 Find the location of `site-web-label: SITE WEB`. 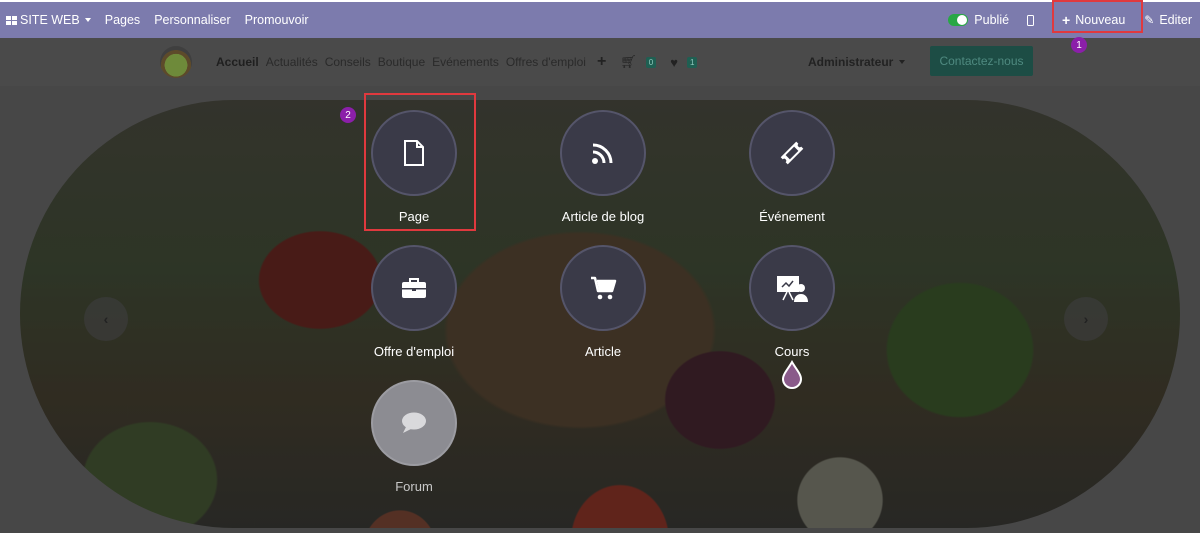

site-web-label: SITE WEB is located at coordinates (50, 20).